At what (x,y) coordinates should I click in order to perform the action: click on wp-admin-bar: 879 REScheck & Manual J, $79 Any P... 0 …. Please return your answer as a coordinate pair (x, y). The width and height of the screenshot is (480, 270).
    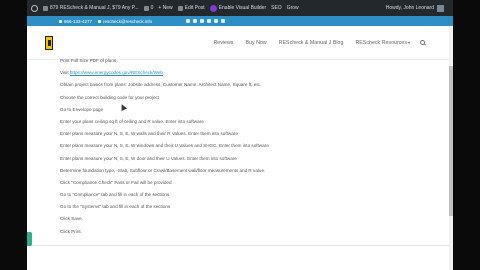
    Looking at the image, I should click on (240, 8).